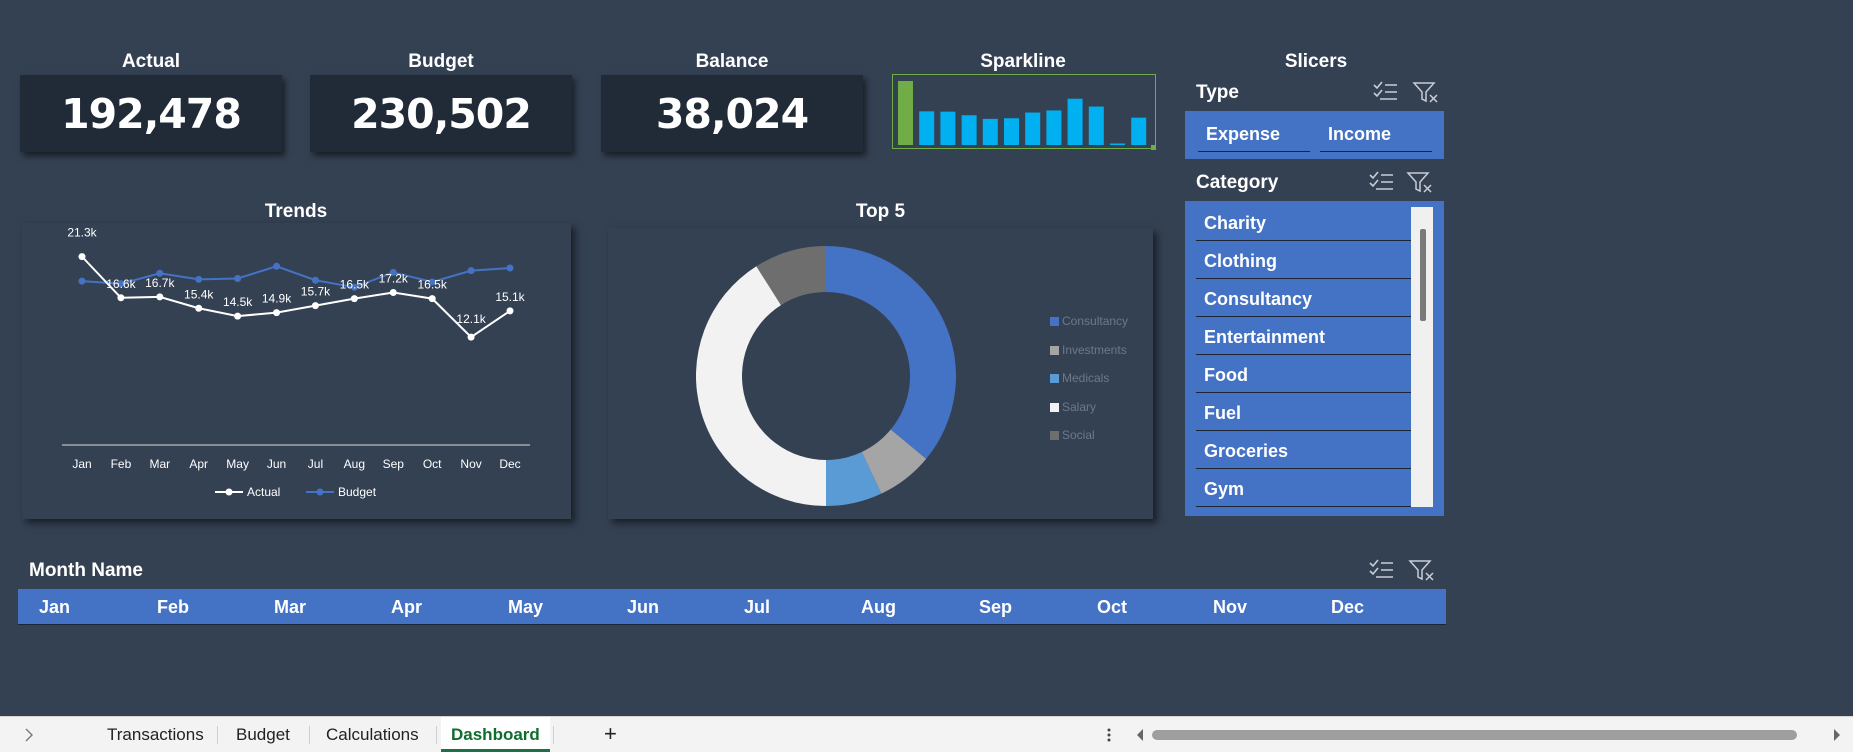  I want to click on donut-slice-consultancy, so click(891, 352).